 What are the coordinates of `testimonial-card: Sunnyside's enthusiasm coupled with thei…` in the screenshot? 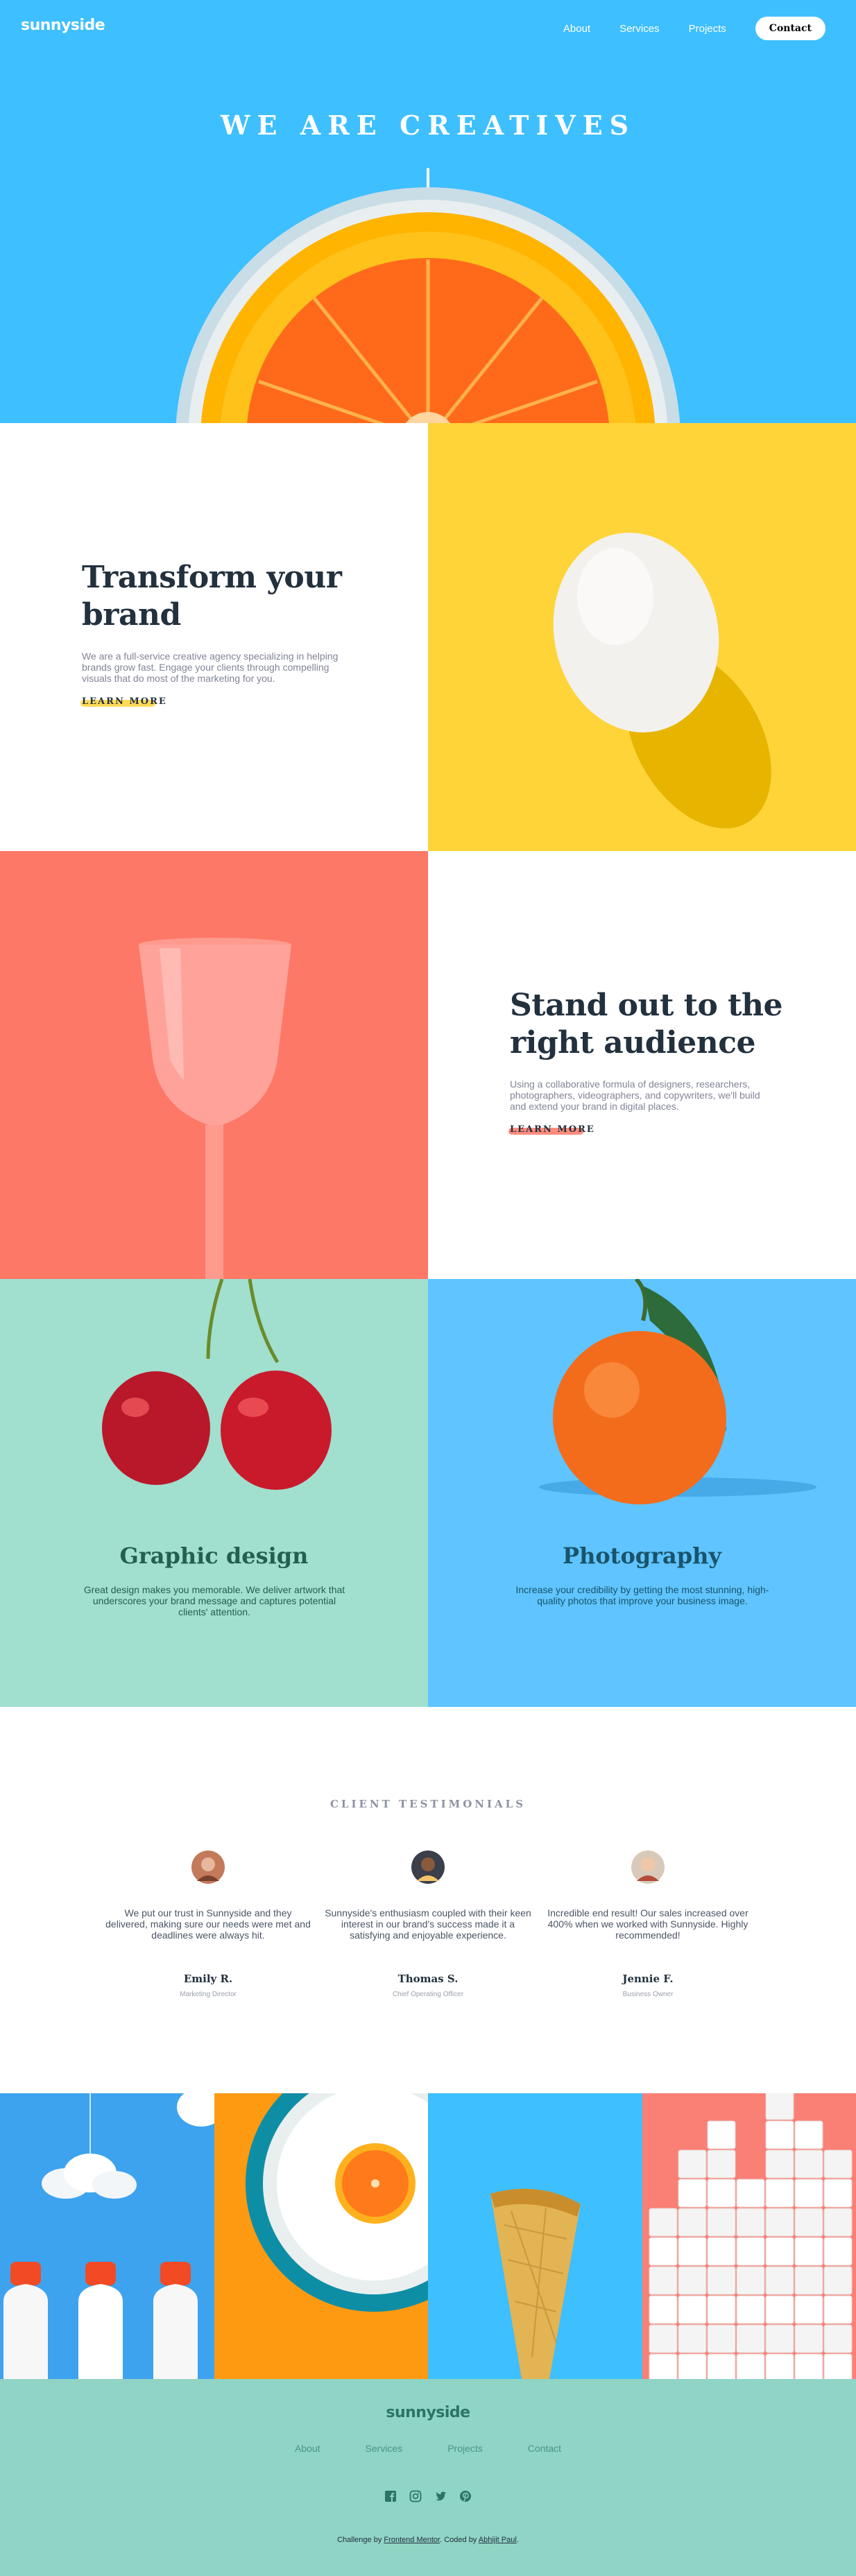 It's located at (428, 1924).